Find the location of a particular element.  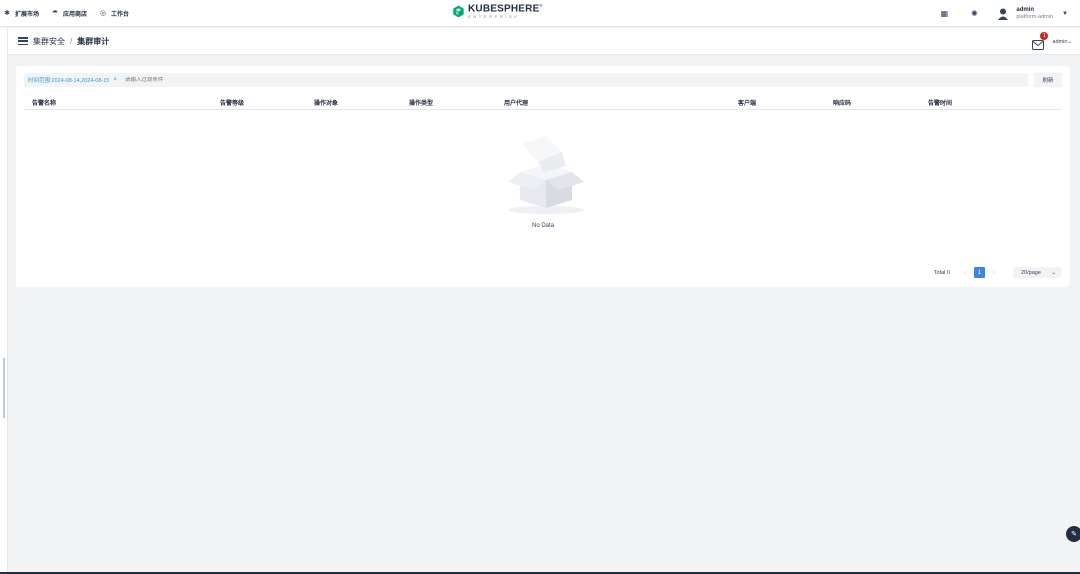

column-user-agent: 用户代理 is located at coordinates (516, 102).